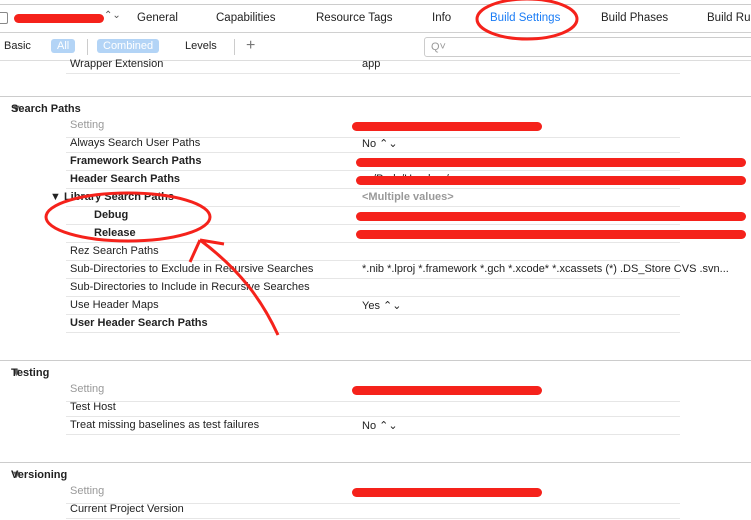 The width and height of the screenshot is (751, 520). I want to click on section-title: Testing, so click(30, 373).